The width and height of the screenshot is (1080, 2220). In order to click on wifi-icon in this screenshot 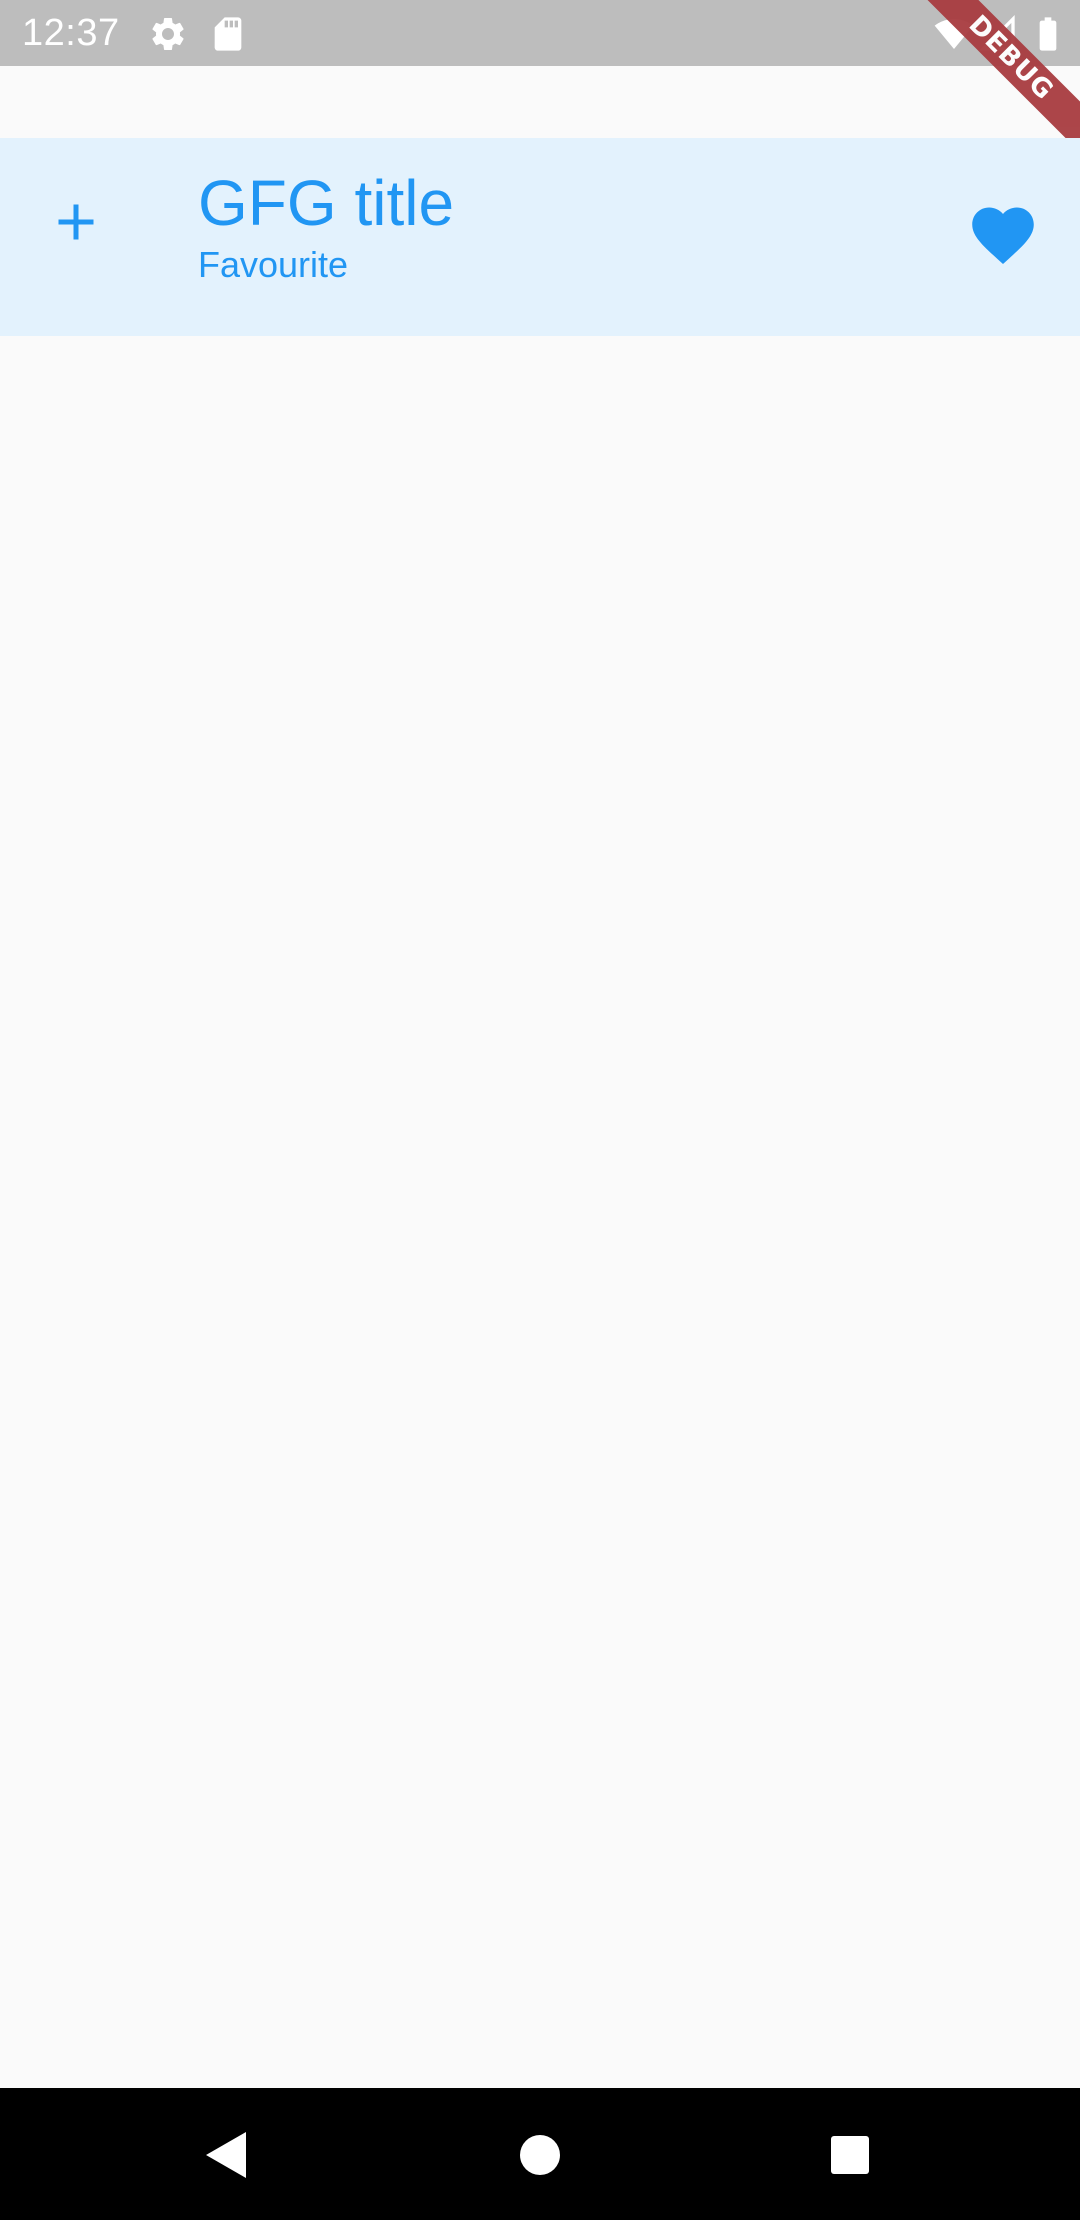, I will do `click(954, 34)`.